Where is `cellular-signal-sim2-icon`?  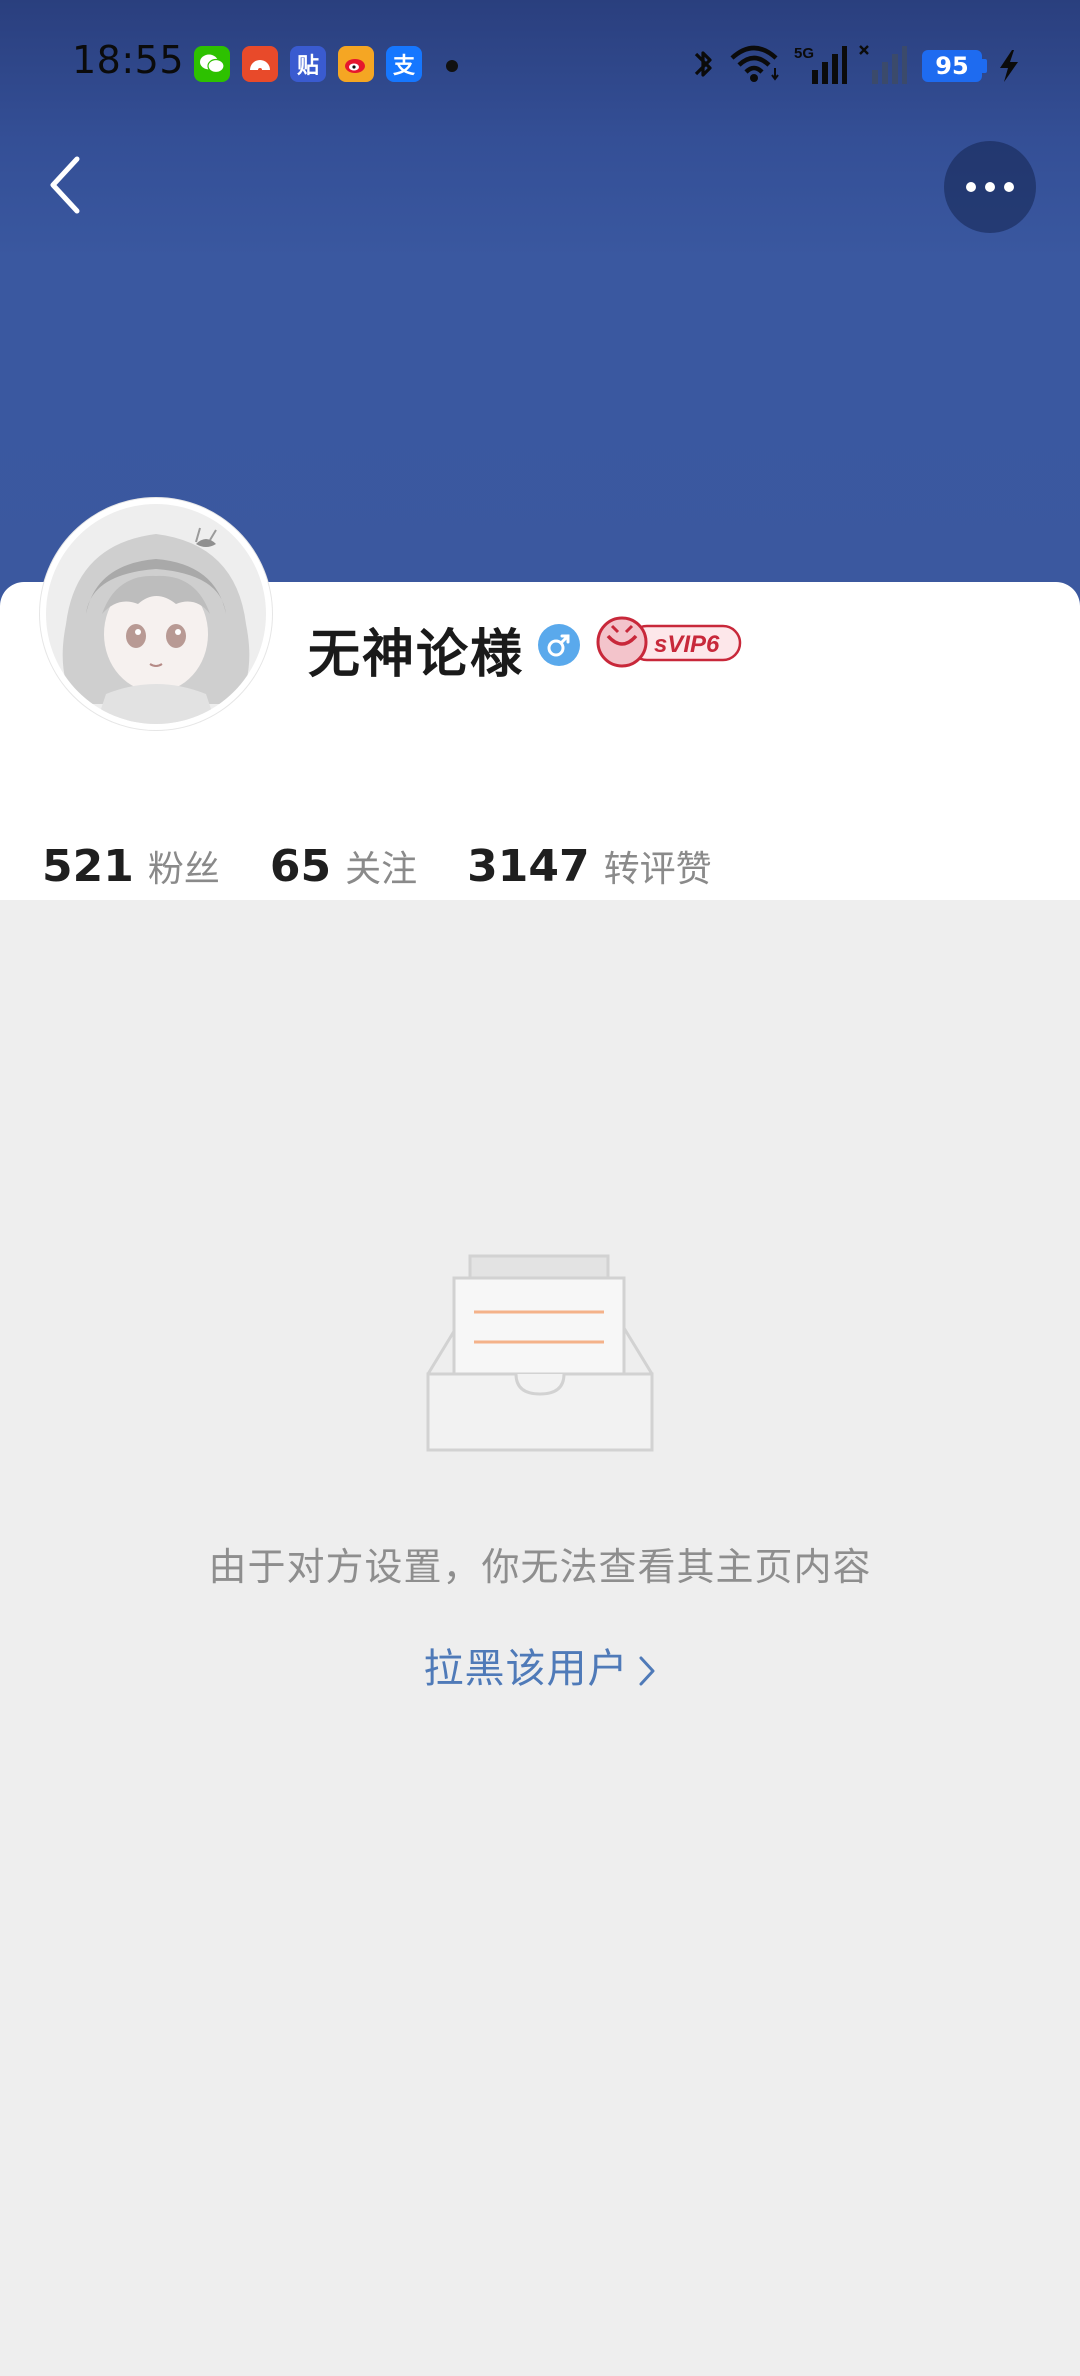
cellular-signal-sim2-icon is located at coordinates (883, 64).